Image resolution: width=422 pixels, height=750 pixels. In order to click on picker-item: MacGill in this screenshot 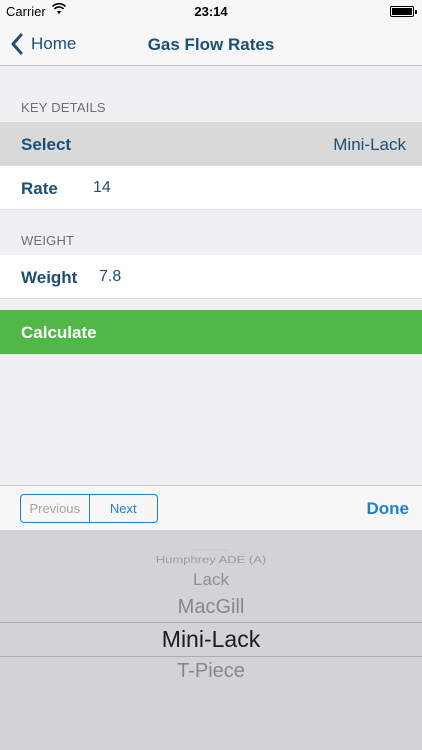, I will do `click(211, 607)`.